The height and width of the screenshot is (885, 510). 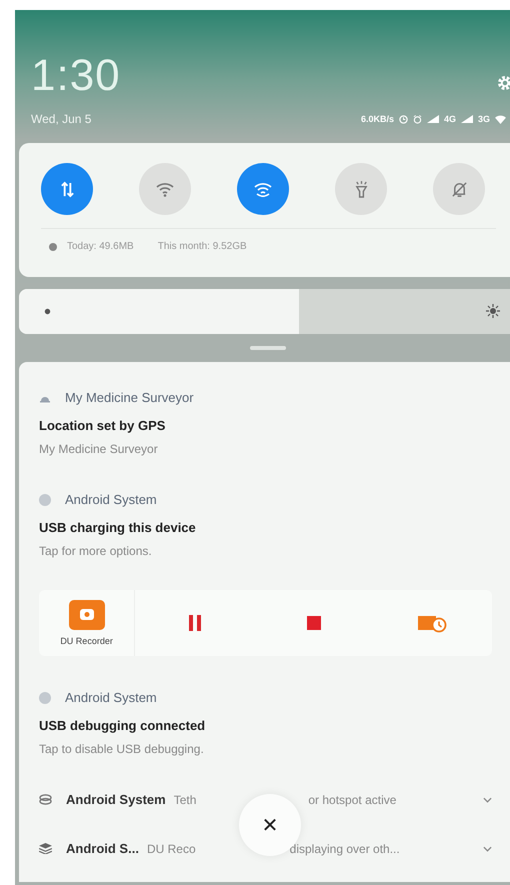 What do you see at coordinates (264, 311) in the screenshot?
I see `brightness-slider` at bounding box center [264, 311].